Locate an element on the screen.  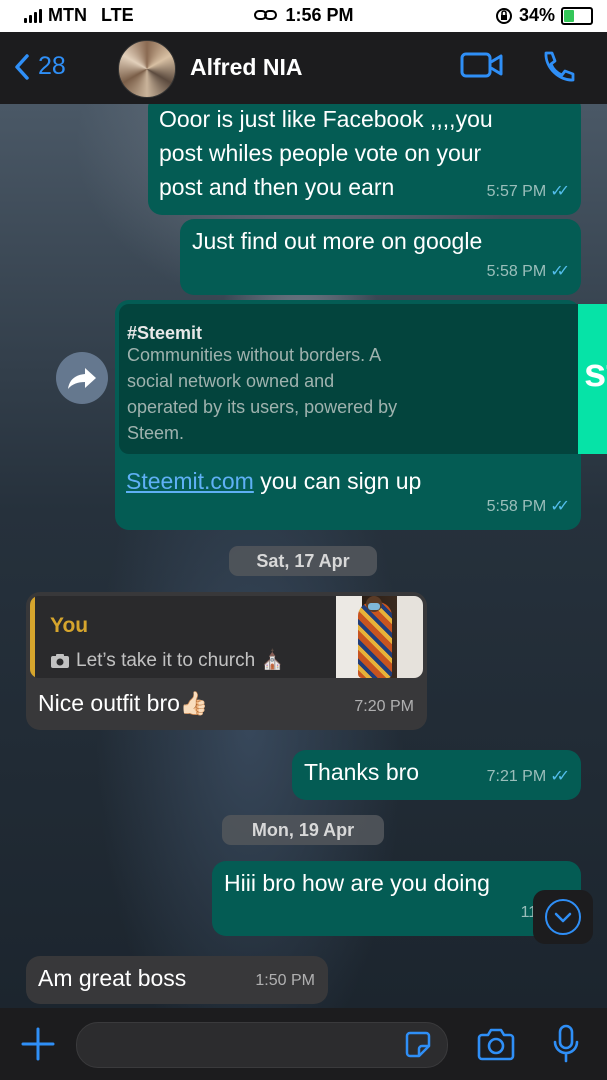
photo-figure is located at coordinates (375, 640).